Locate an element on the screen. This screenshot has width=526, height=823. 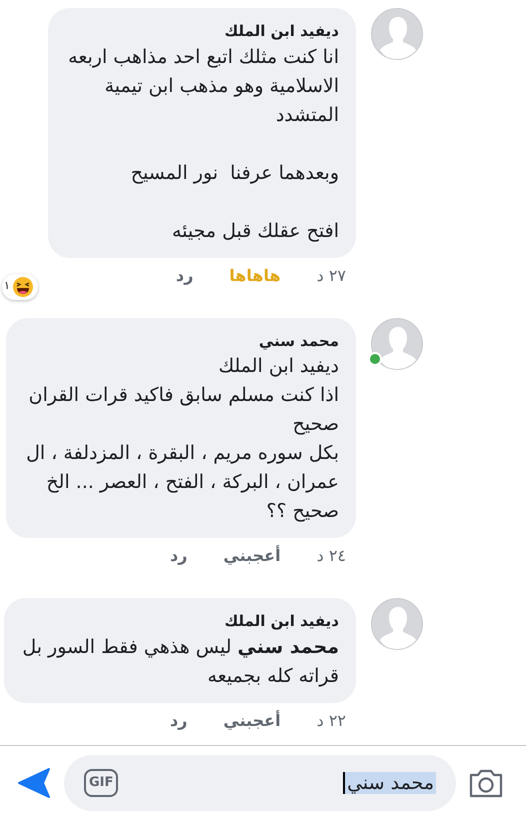
camera-icon is located at coordinates (486, 783).